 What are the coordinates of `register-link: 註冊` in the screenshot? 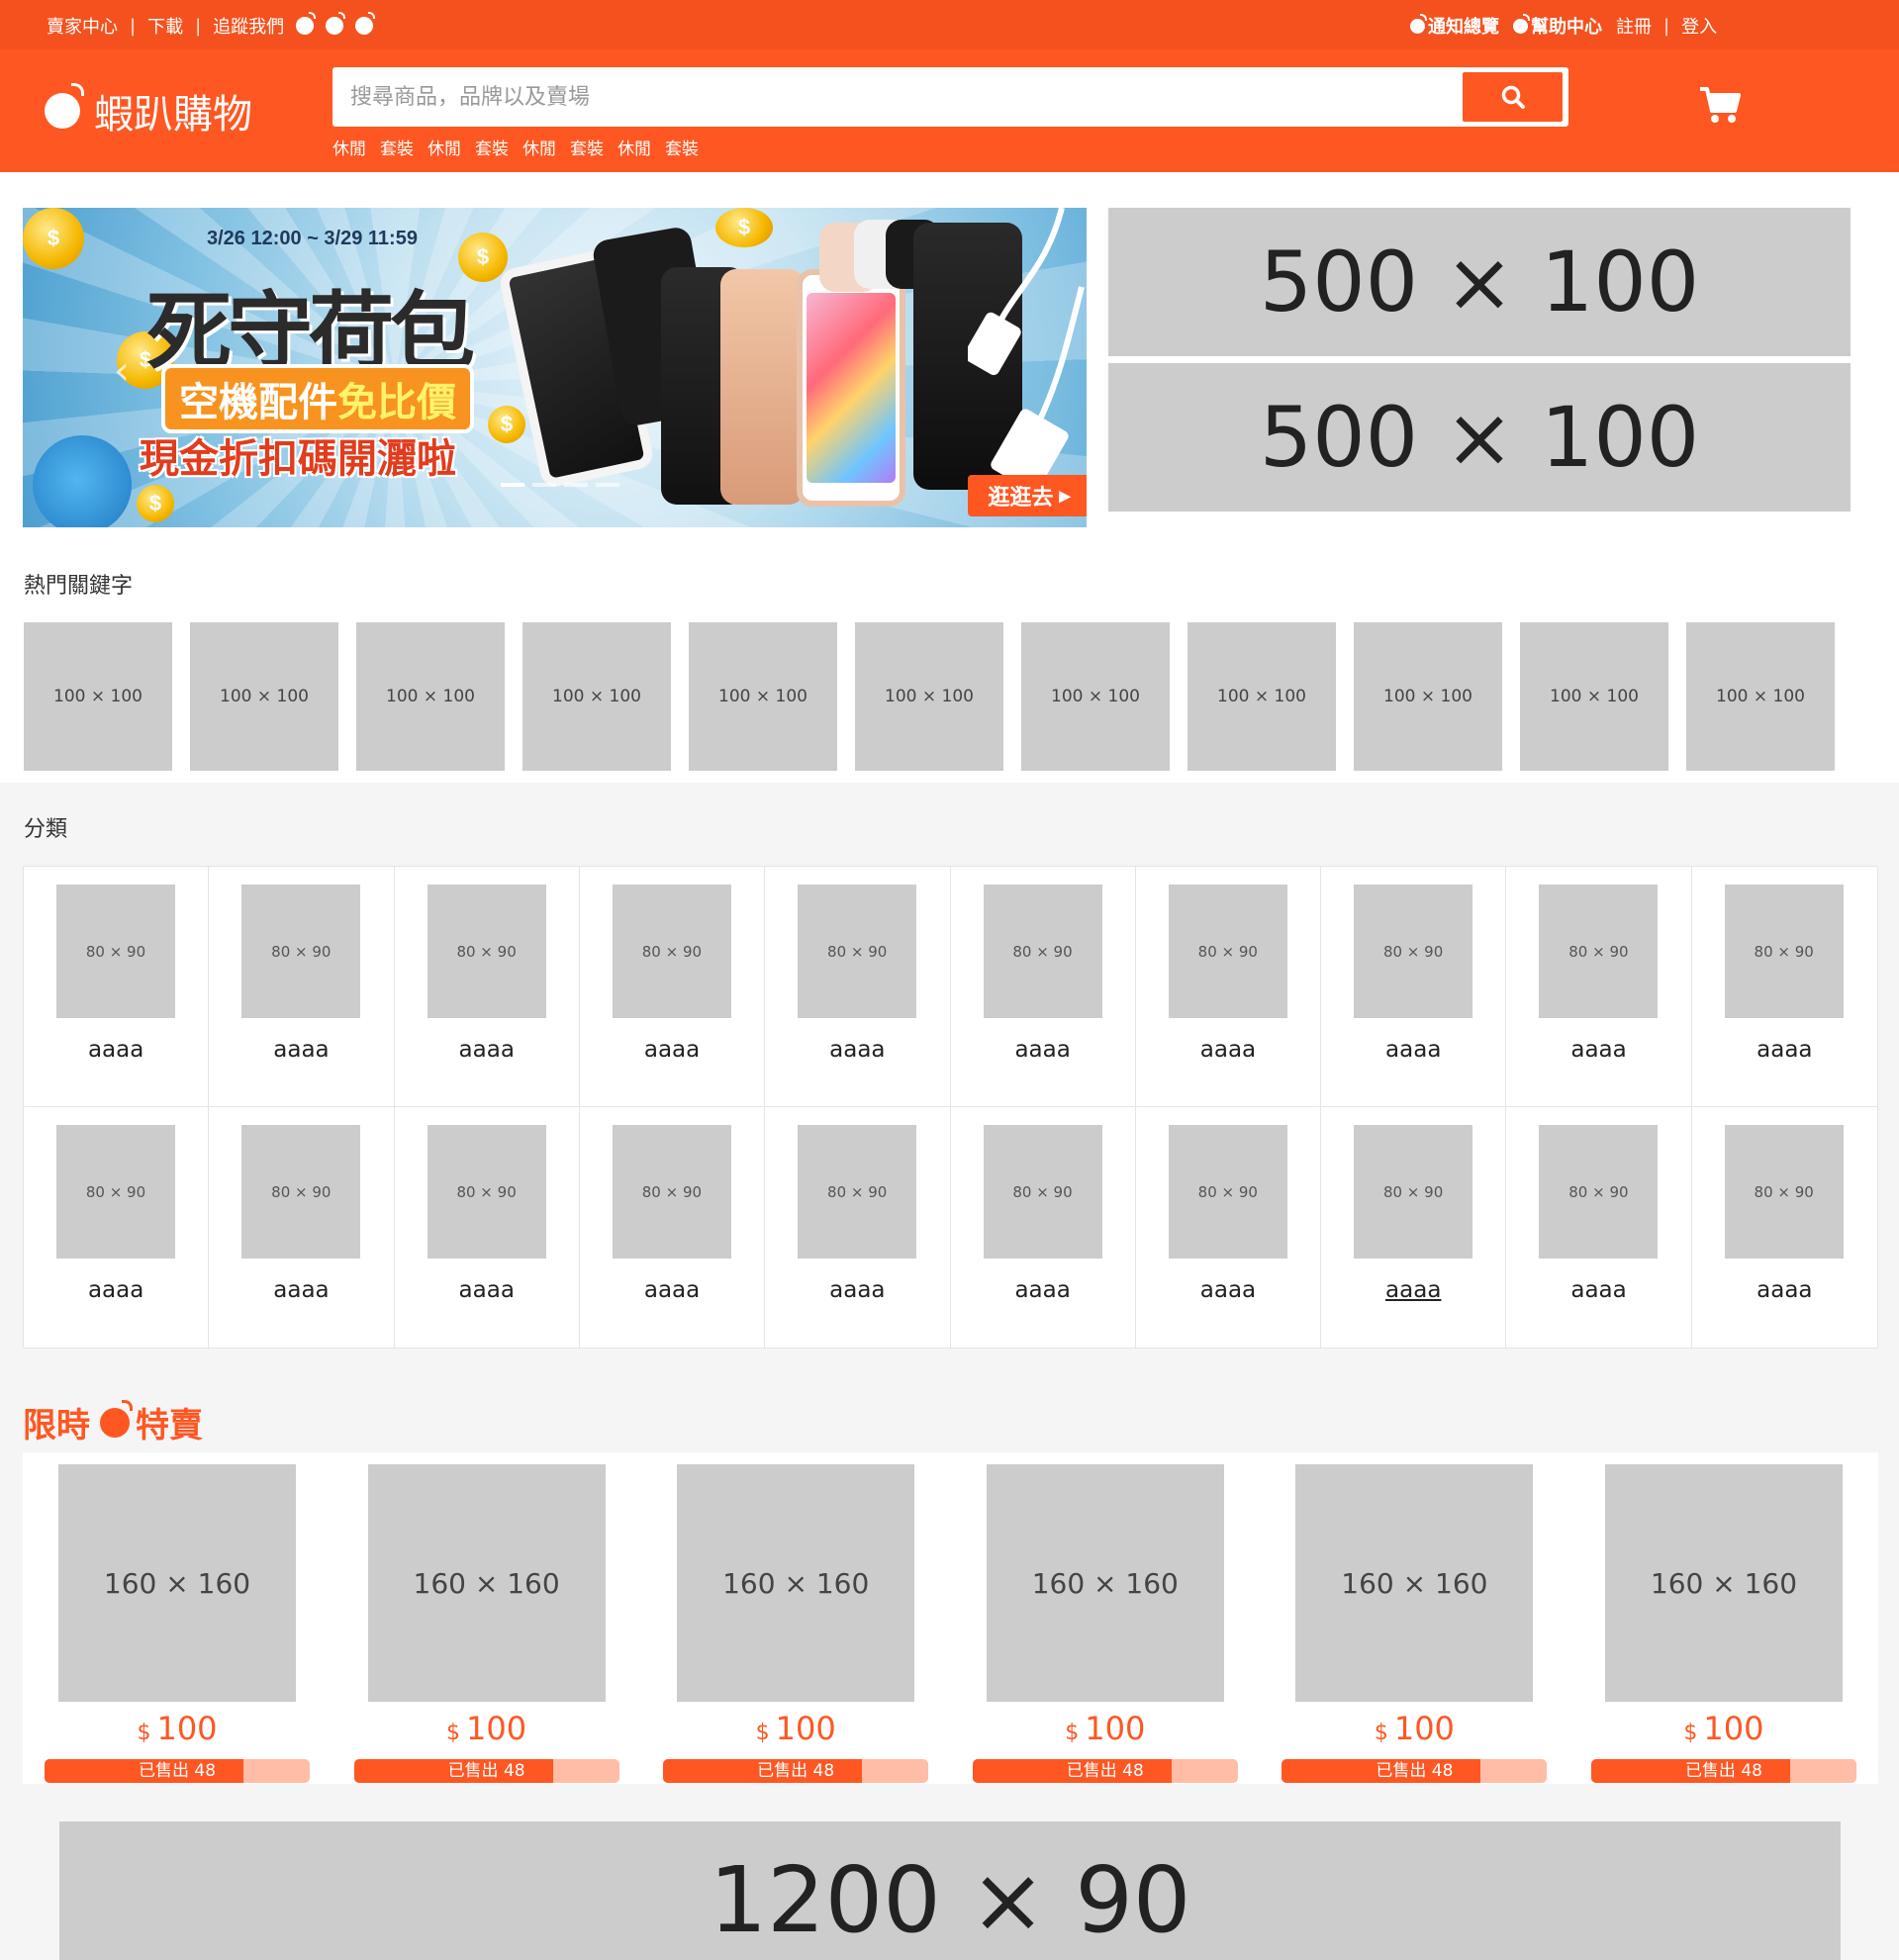 It's located at (1634, 26).